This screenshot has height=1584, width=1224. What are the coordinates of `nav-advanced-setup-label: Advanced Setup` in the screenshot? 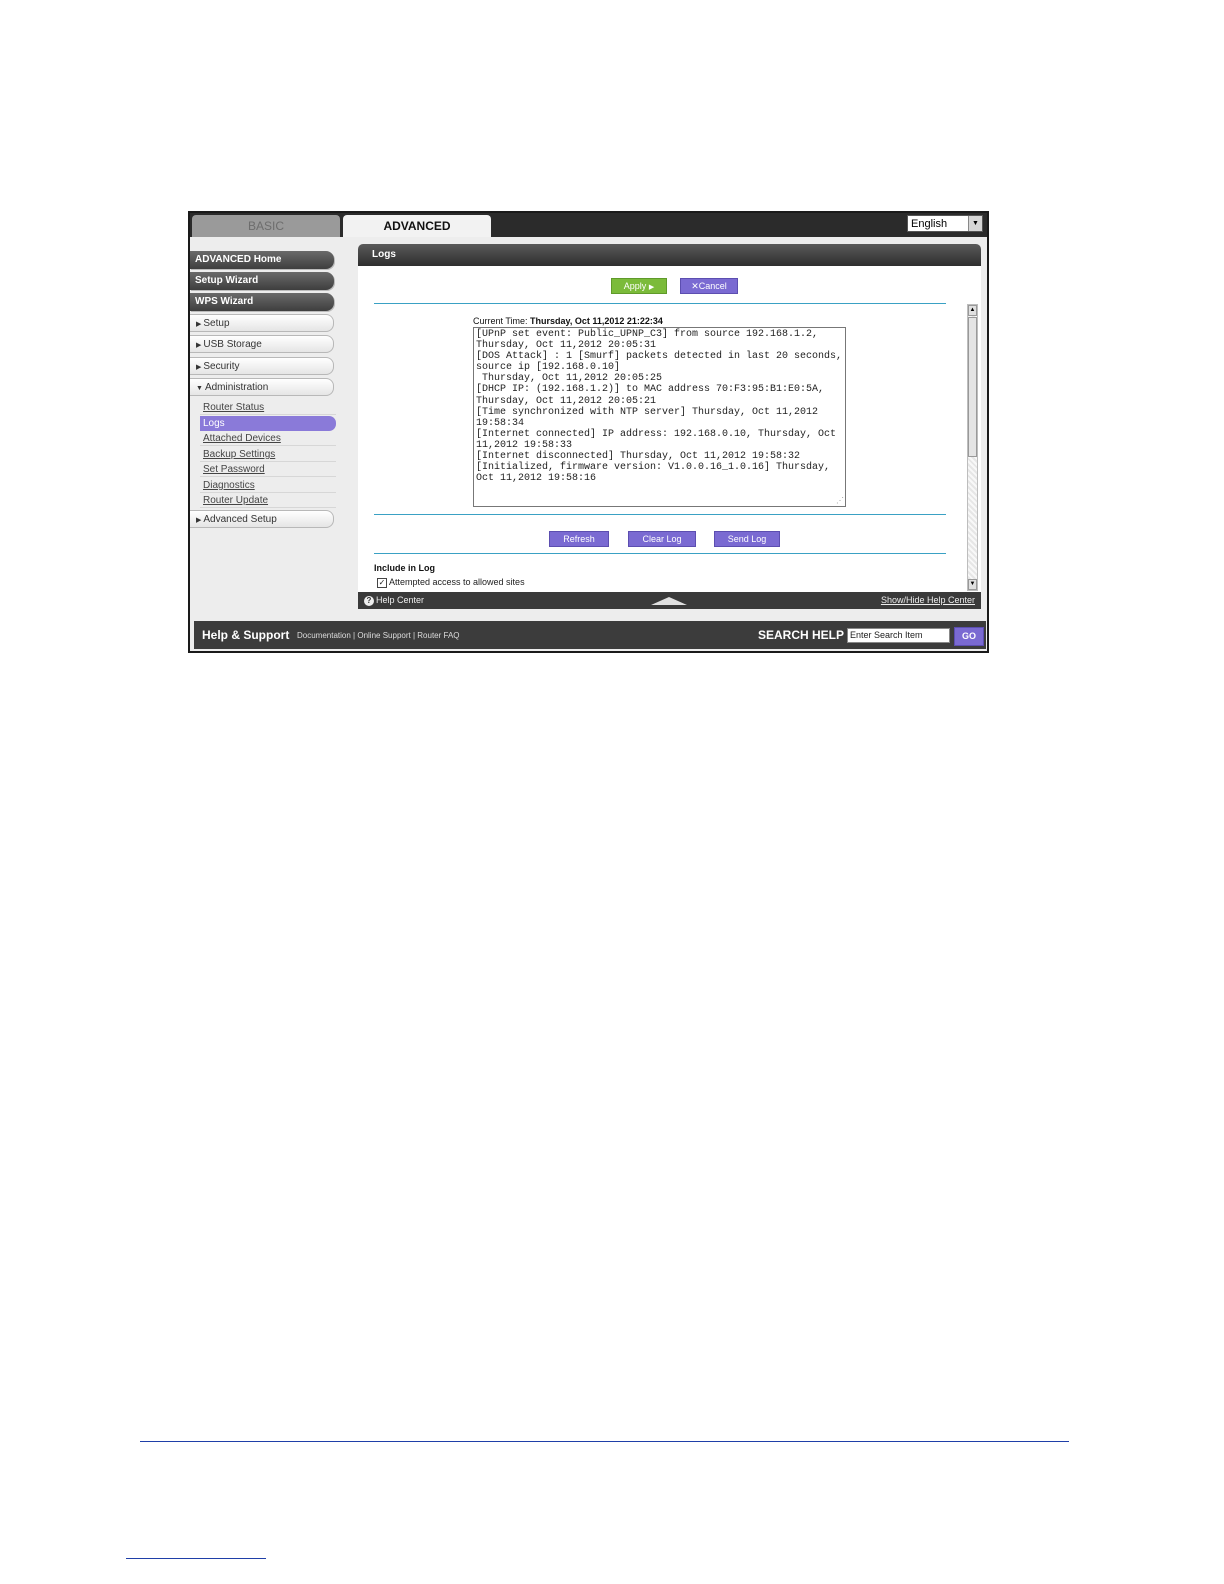 It's located at (240, 519).